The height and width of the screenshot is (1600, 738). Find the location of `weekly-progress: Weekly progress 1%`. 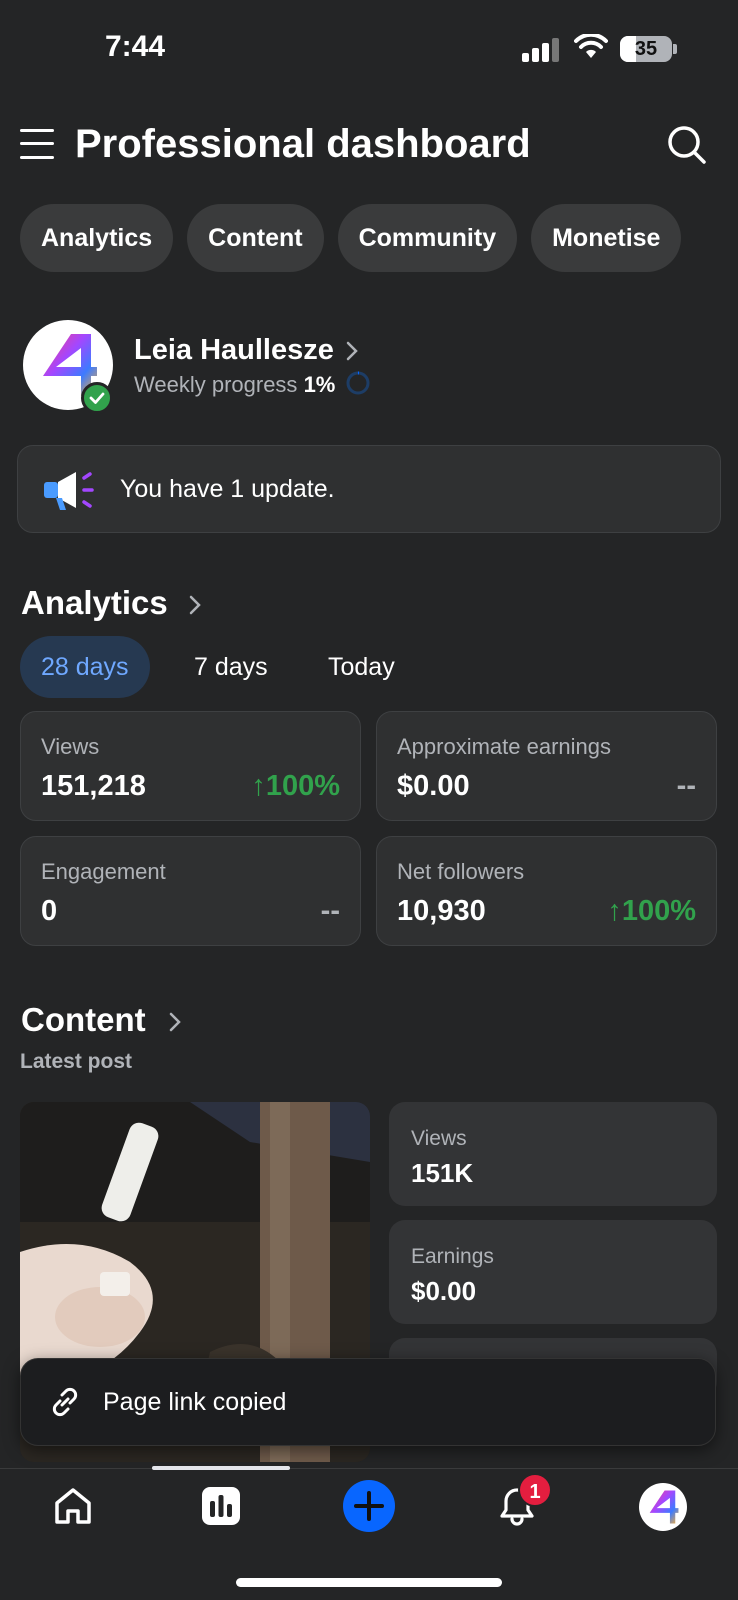

weekly-progress: Weekly progress 1% is located at coordinates (234, 385).